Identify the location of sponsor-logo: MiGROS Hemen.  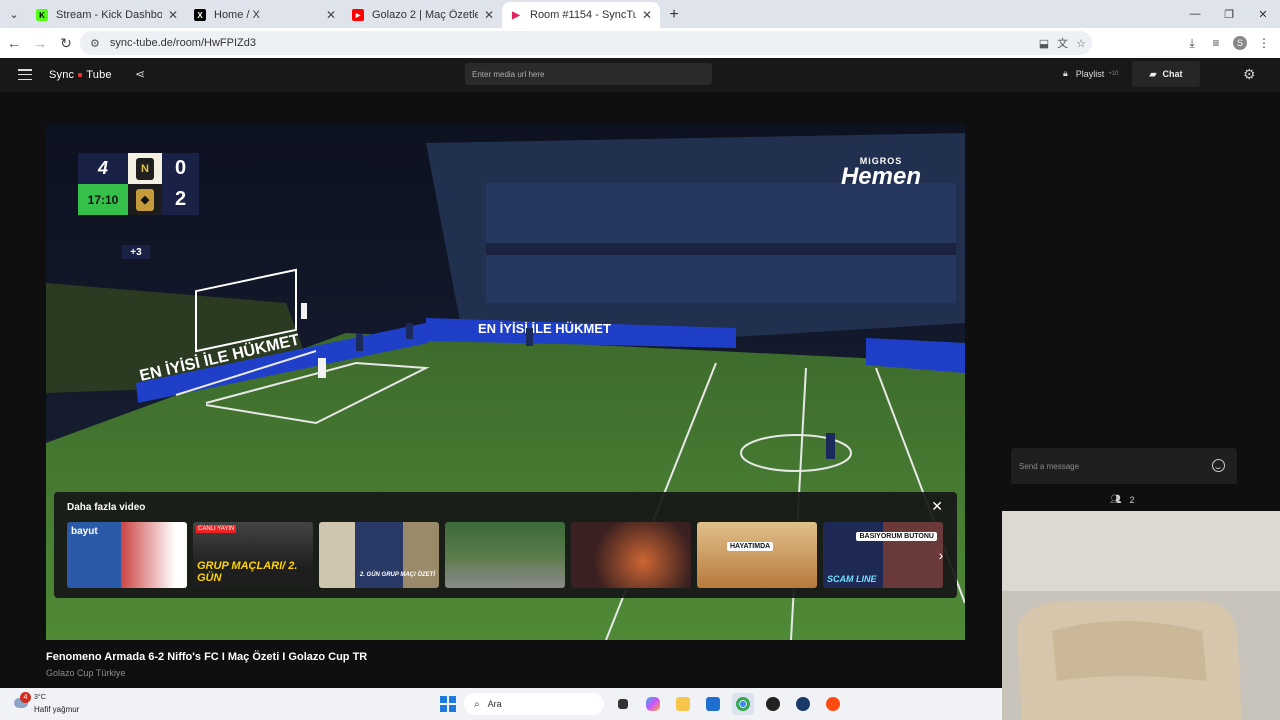
(880, 173).